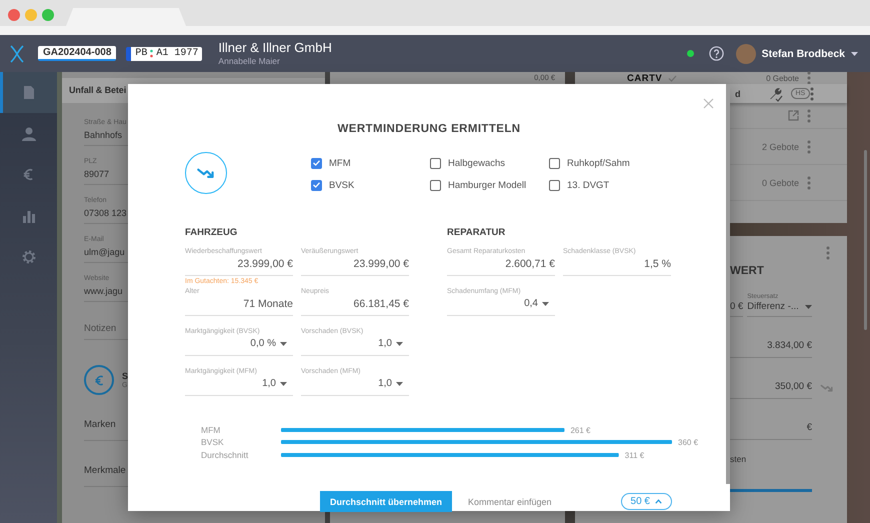  I want to click on close-icon, so click(708, 103).